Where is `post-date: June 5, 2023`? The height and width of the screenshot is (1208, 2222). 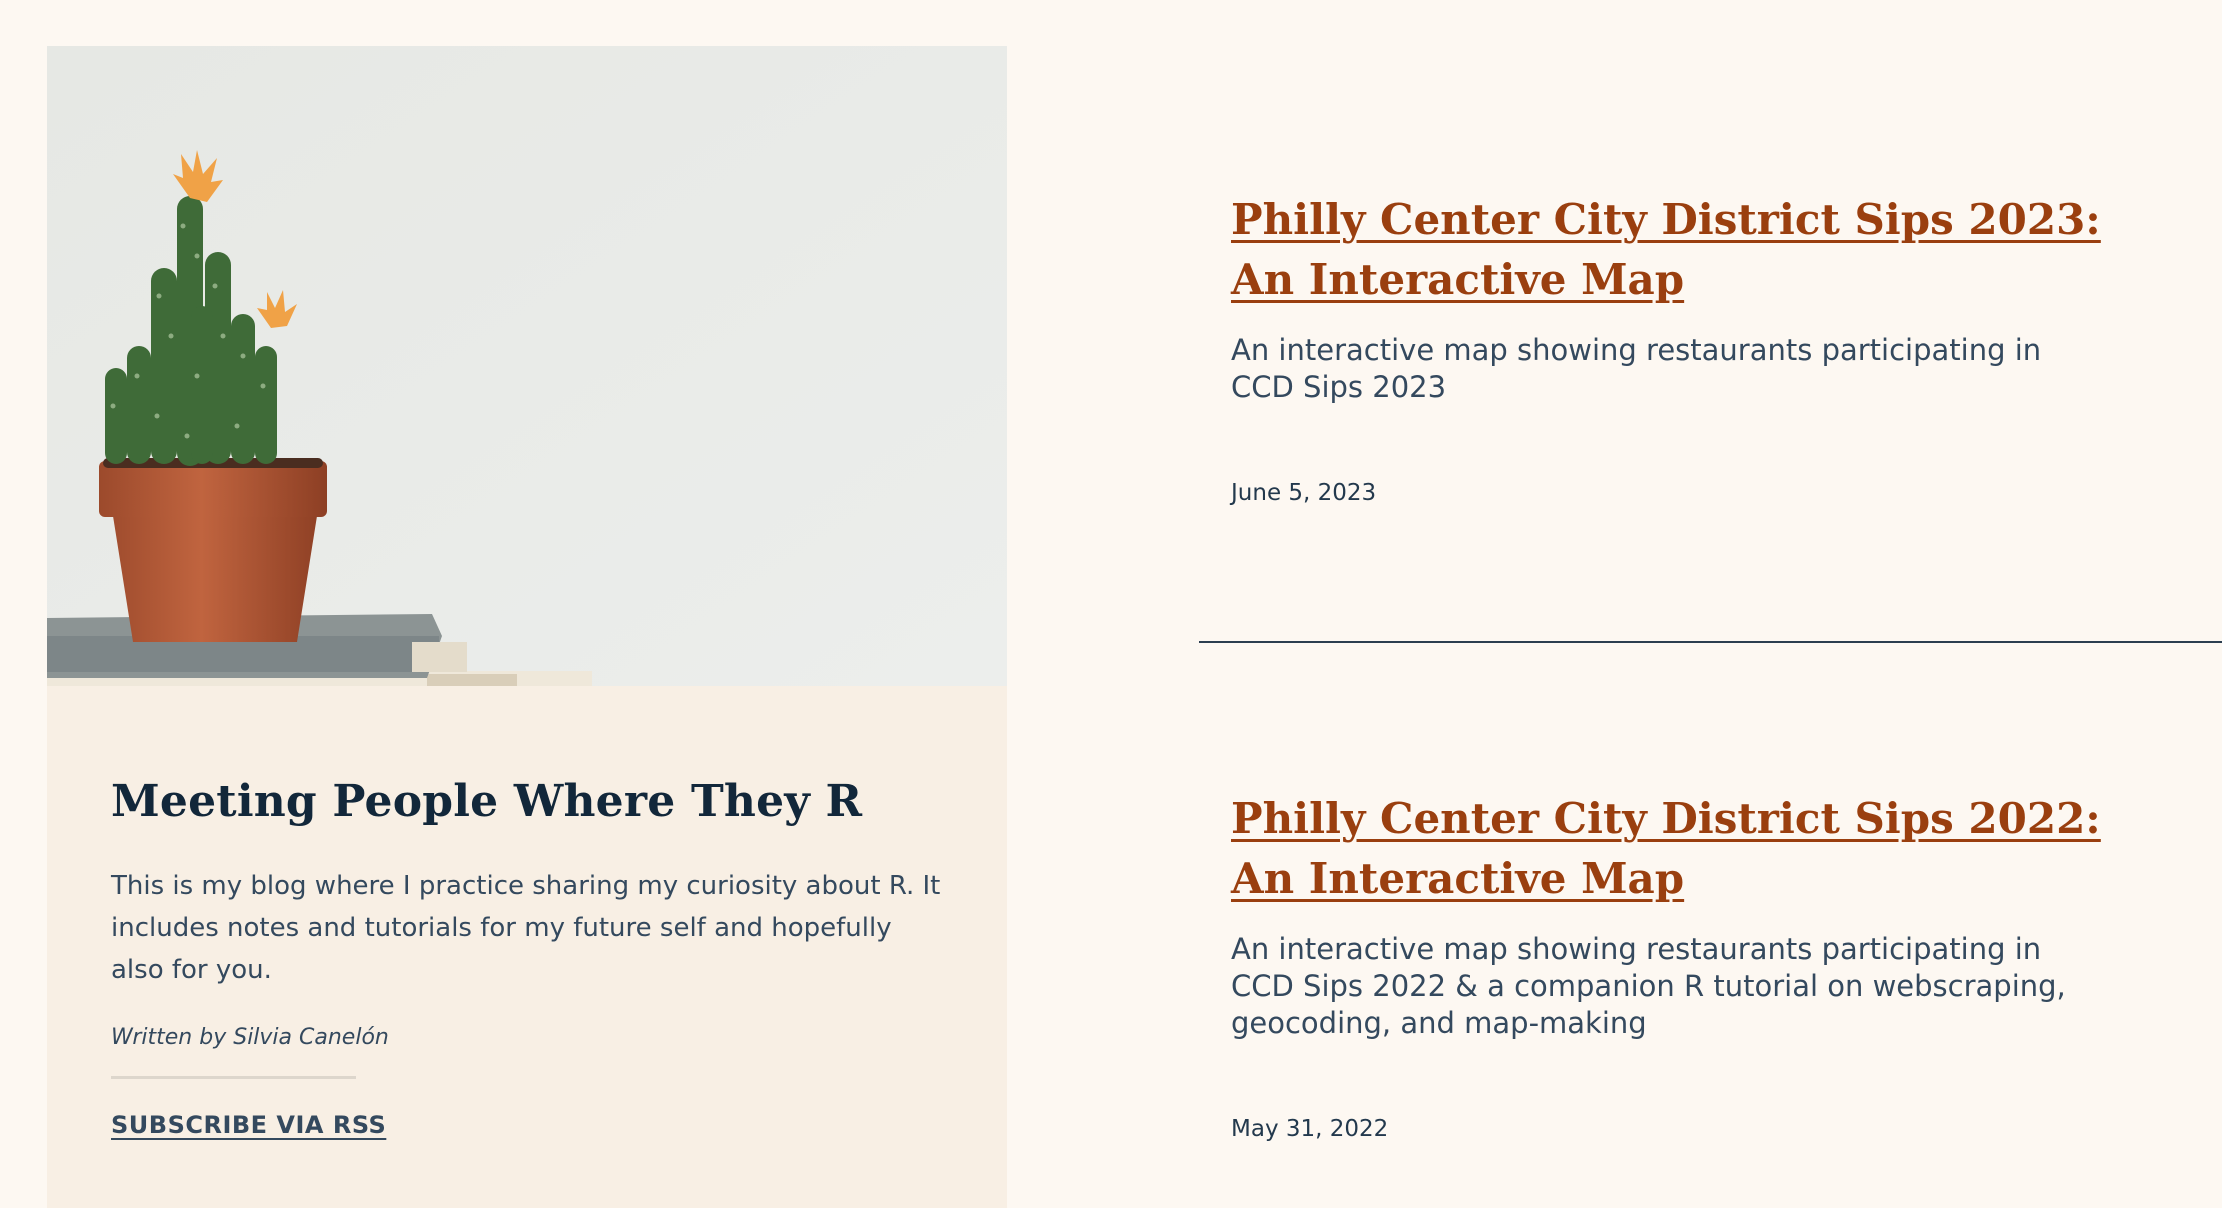
post-date: June 5, 2023 is located at coordinates (1304, 493).